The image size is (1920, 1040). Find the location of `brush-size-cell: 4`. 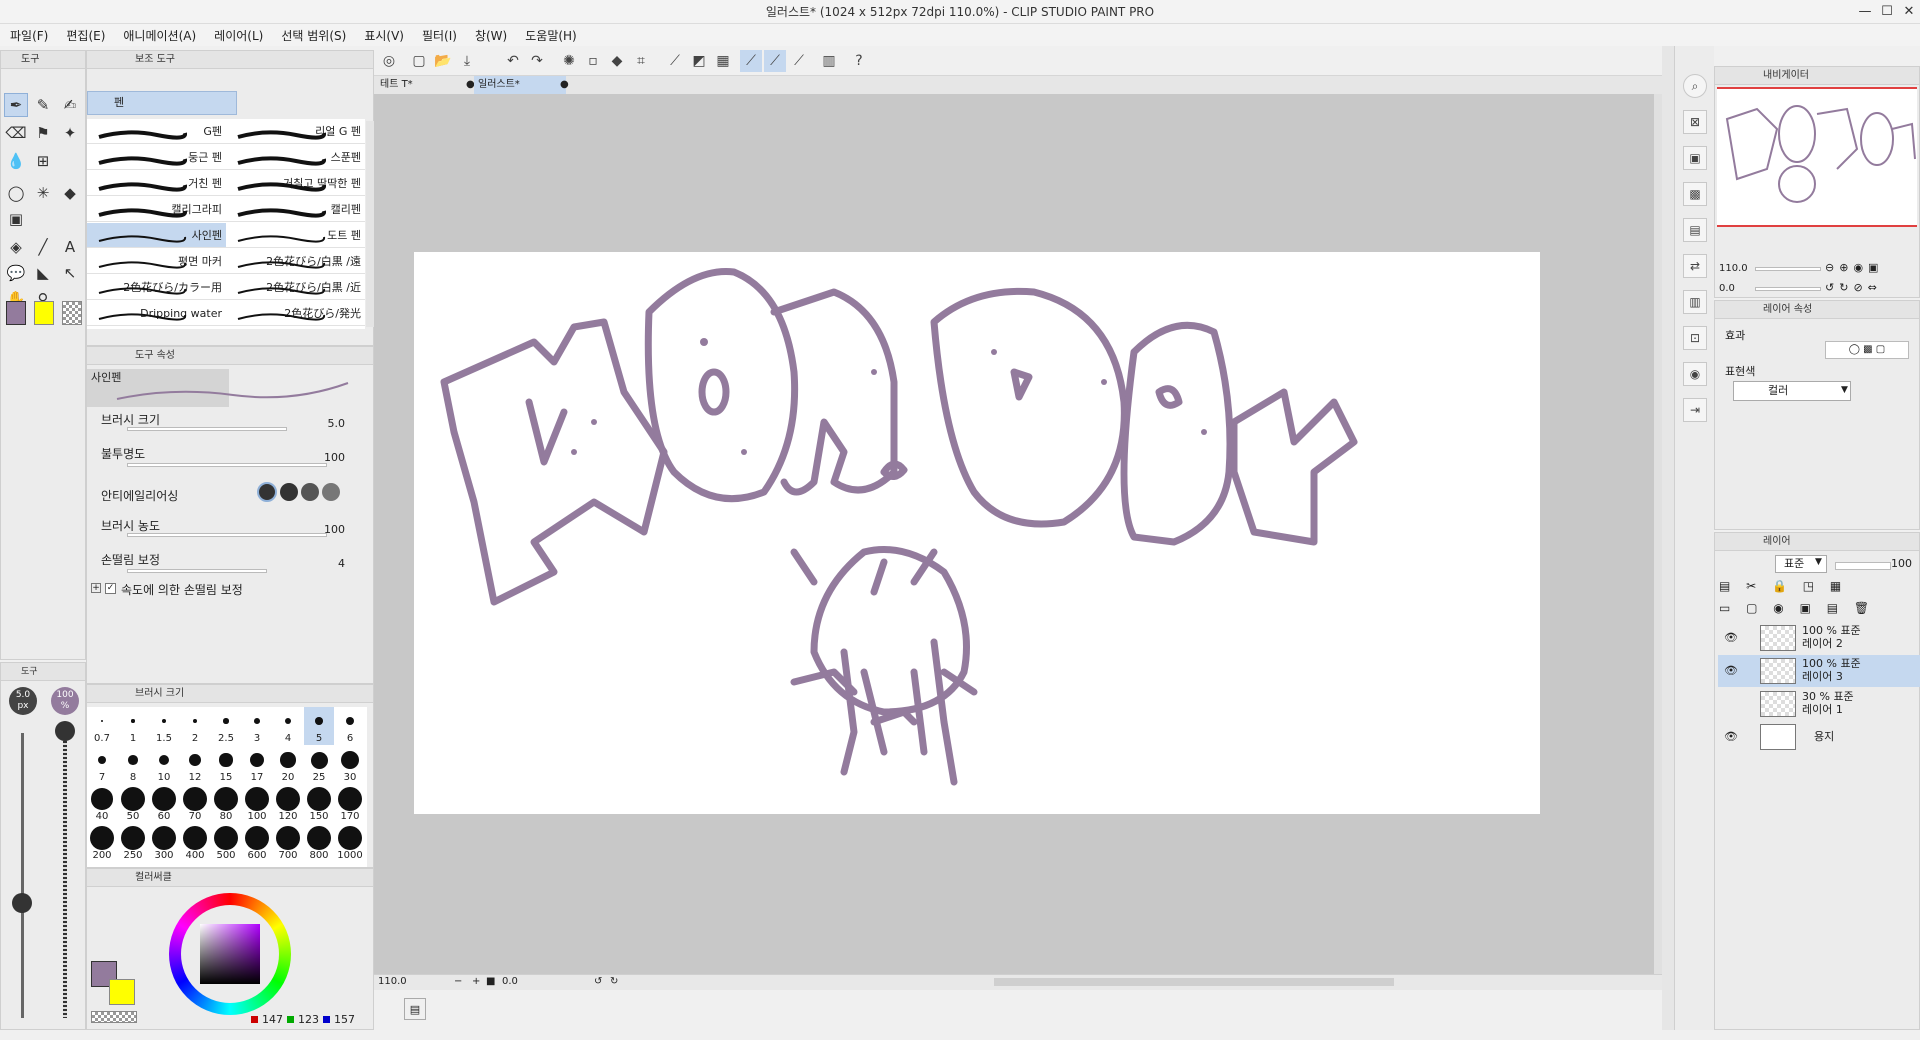

brush-size-cell: 4 is located at coordinates (288, 726).